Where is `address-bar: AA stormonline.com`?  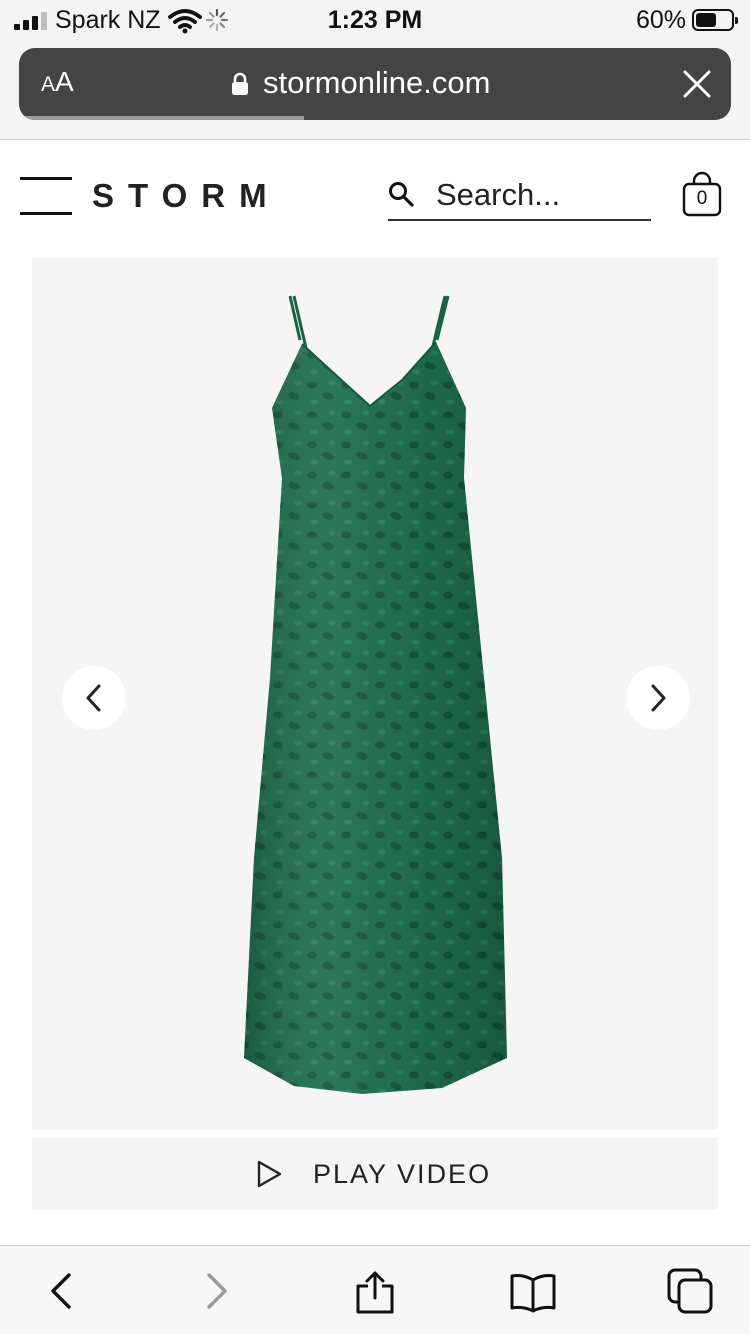 address-bar: AA stormonline.com is located at coordinates (375, 84).